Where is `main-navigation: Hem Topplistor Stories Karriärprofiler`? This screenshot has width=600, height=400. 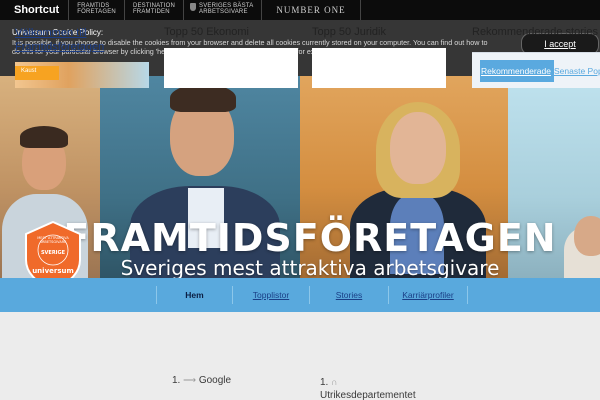 main-navigation: Hem Topplistor Stories Karriärprofiler is located at coordinates (300, 295).